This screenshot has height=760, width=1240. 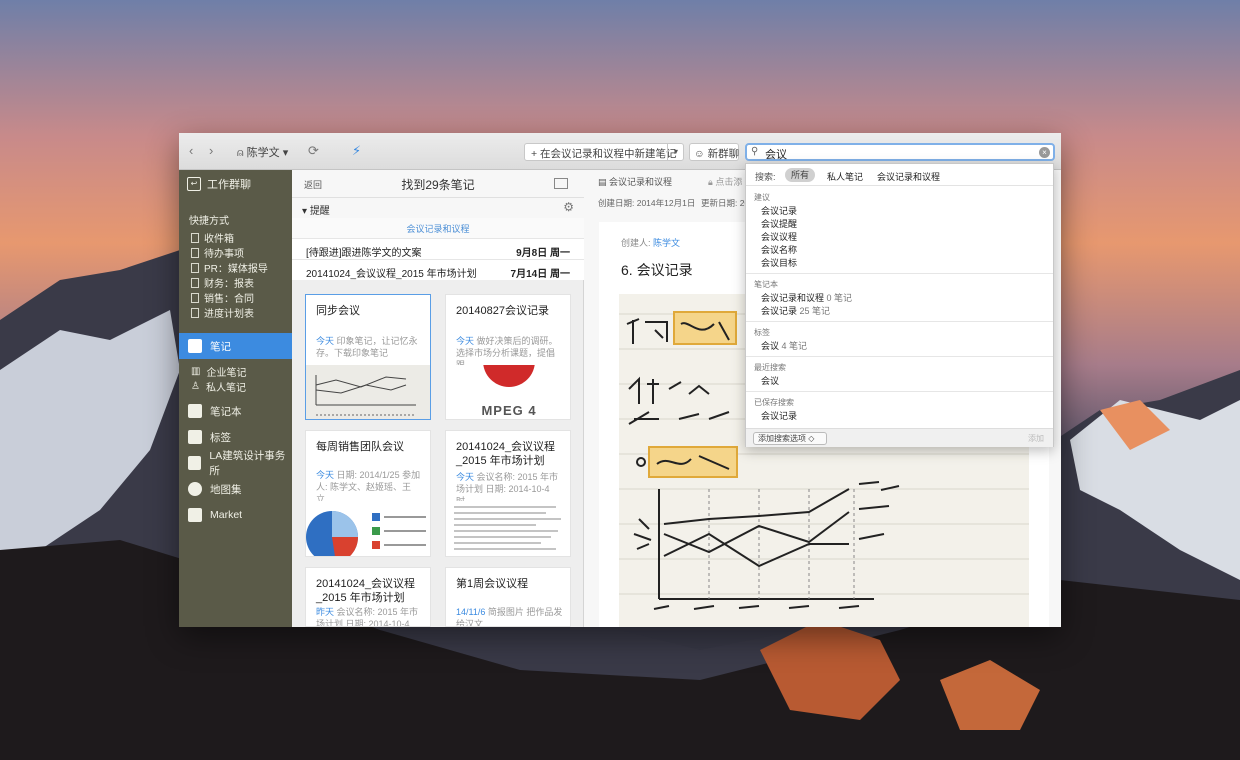 I want to click on user-icon: ⍝, so click(x=242, y=153).